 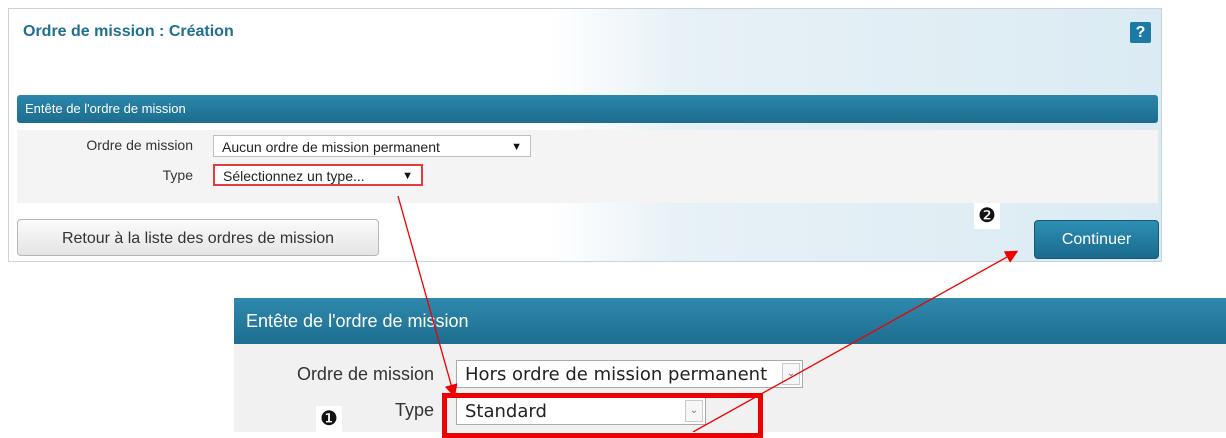 I want to click on ordre-select-value: Aucun ordre de mission permanent, so click(x=331, y=147).